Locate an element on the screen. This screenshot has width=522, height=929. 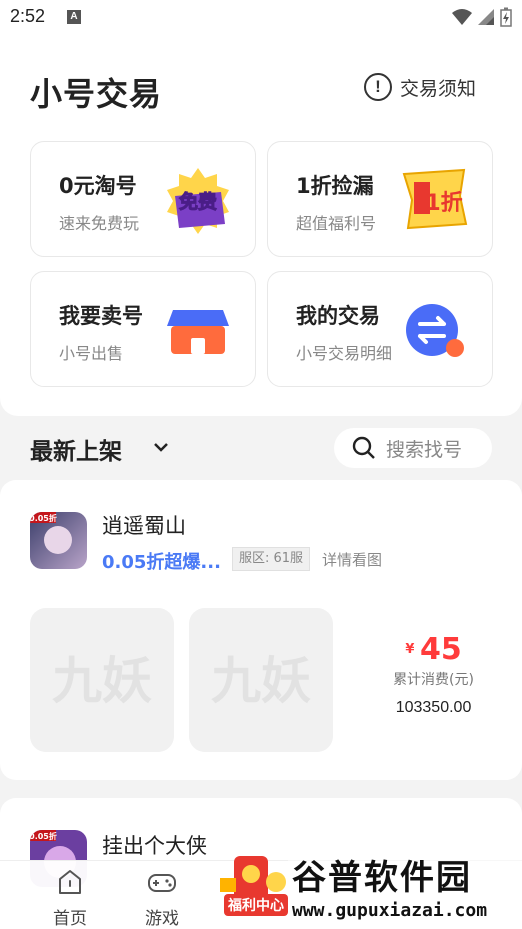
nav-label: 游戏 is located at coordinates (162, 919).